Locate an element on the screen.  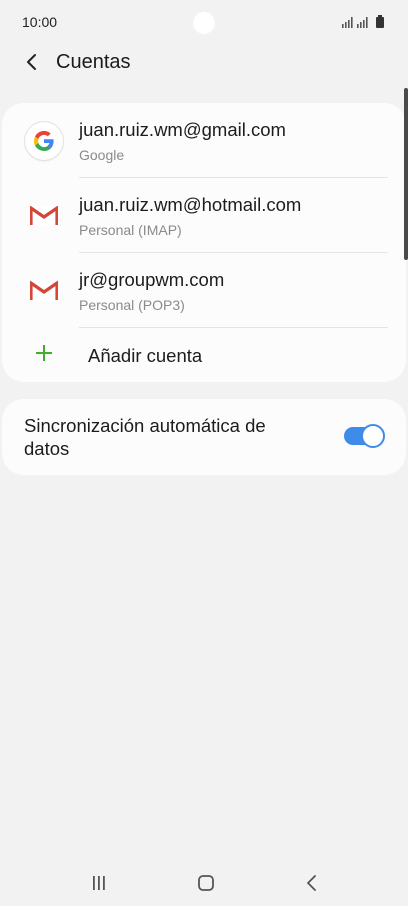
sync-toggle is located at coordinates (364, 436).